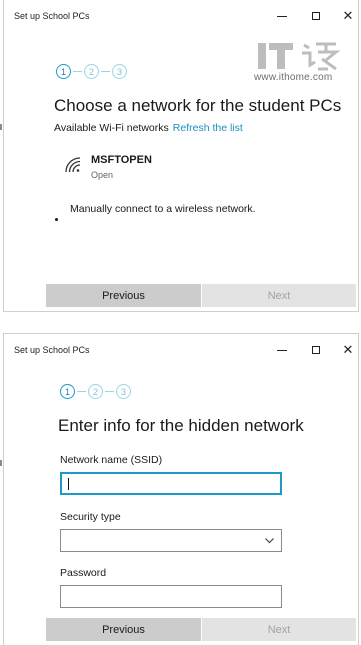 The height and width of the screenshot is (645, 361). Describe the element at coordinates (111, 128) in the screenshot. I see `wifi-list-label: Available Wi-Fi networks` at that location.